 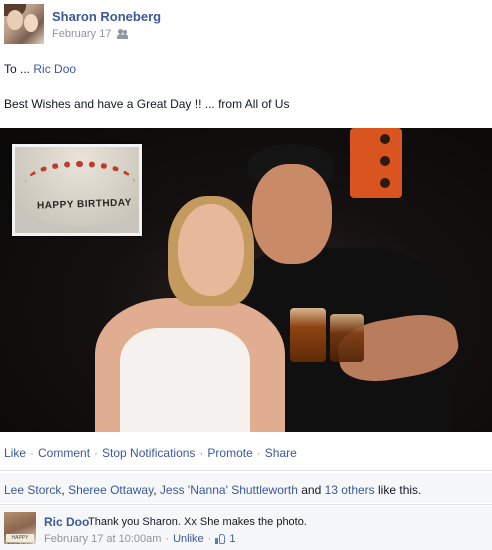 I want to click on recipient-link: Ric Doo, so click(x=54, y=69).